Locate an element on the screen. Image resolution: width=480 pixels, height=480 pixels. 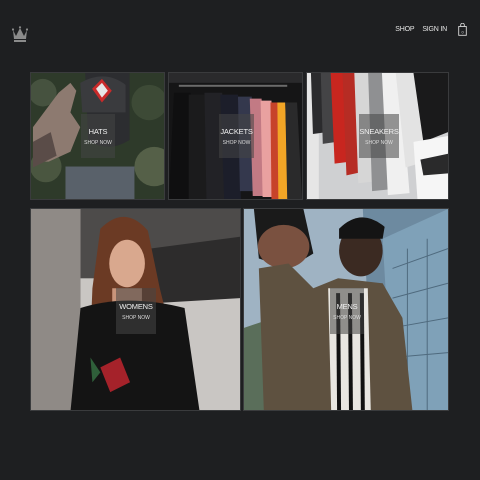
category-title: MENS is located at coordinates (347, 306).